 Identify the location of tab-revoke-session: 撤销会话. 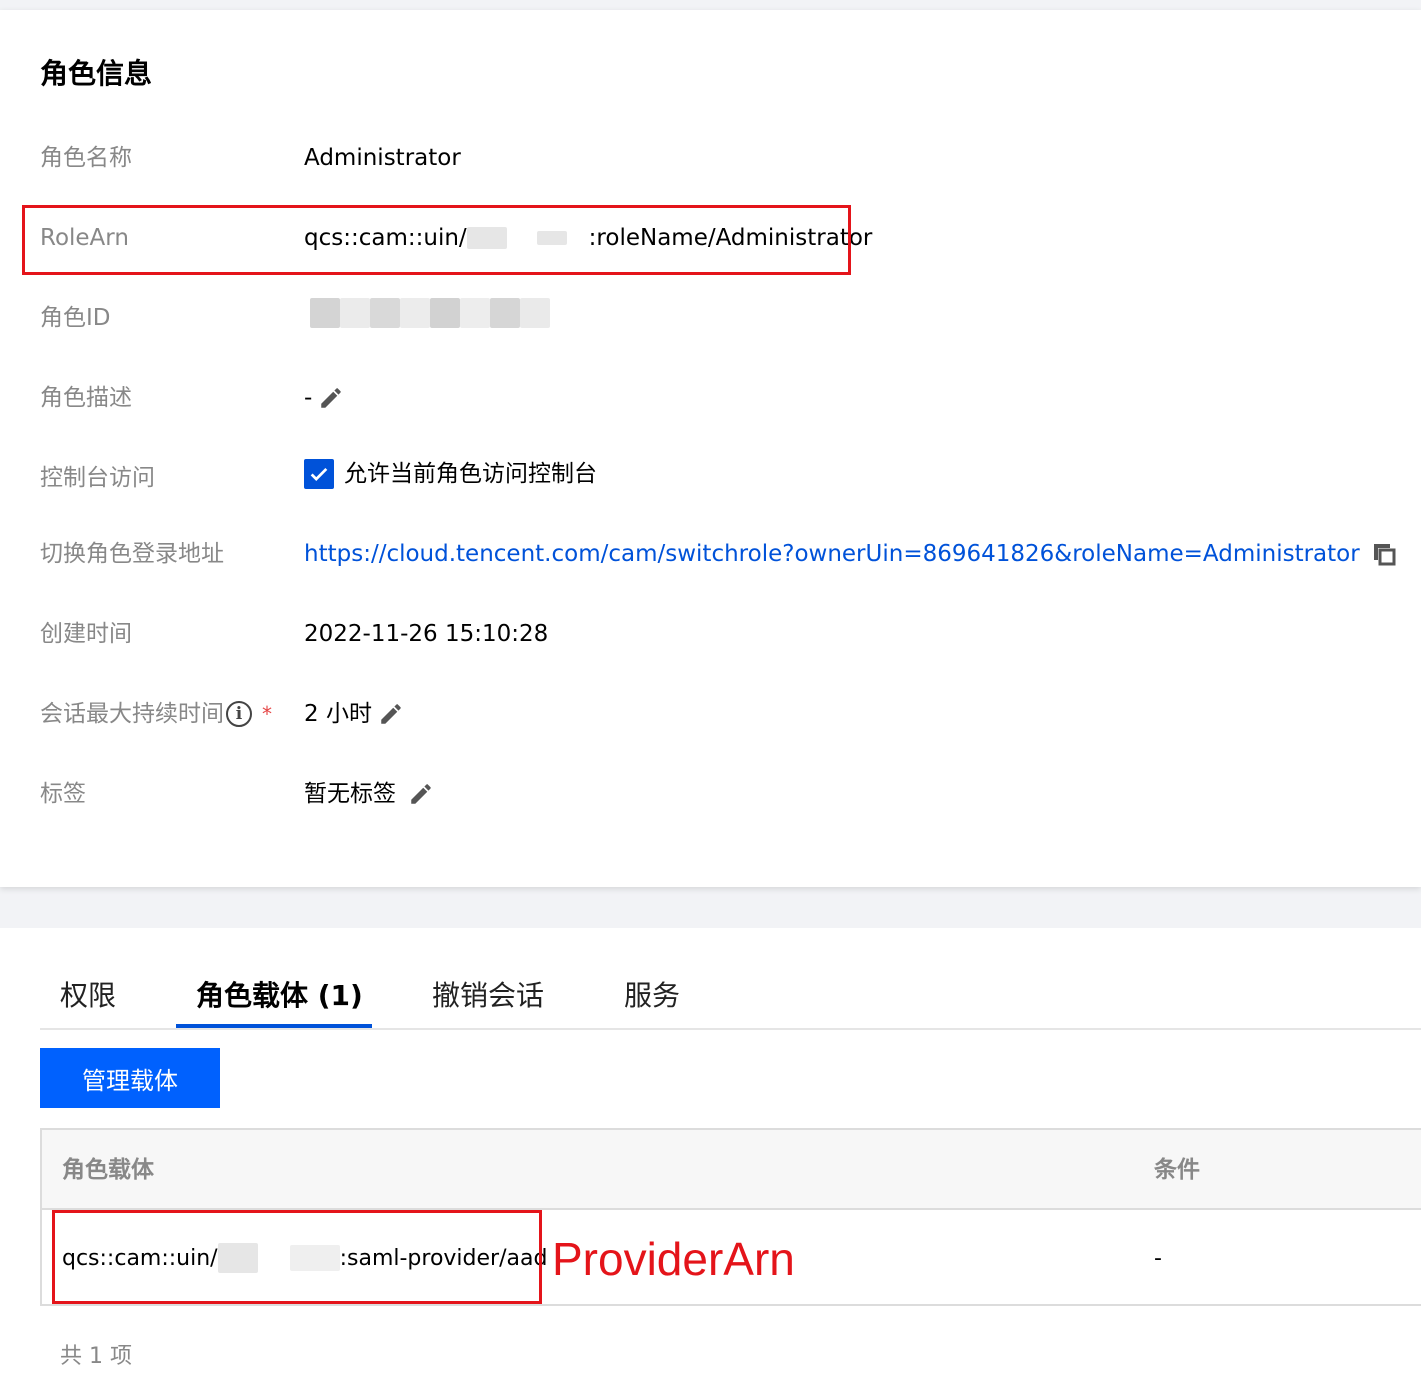
(488, 998).